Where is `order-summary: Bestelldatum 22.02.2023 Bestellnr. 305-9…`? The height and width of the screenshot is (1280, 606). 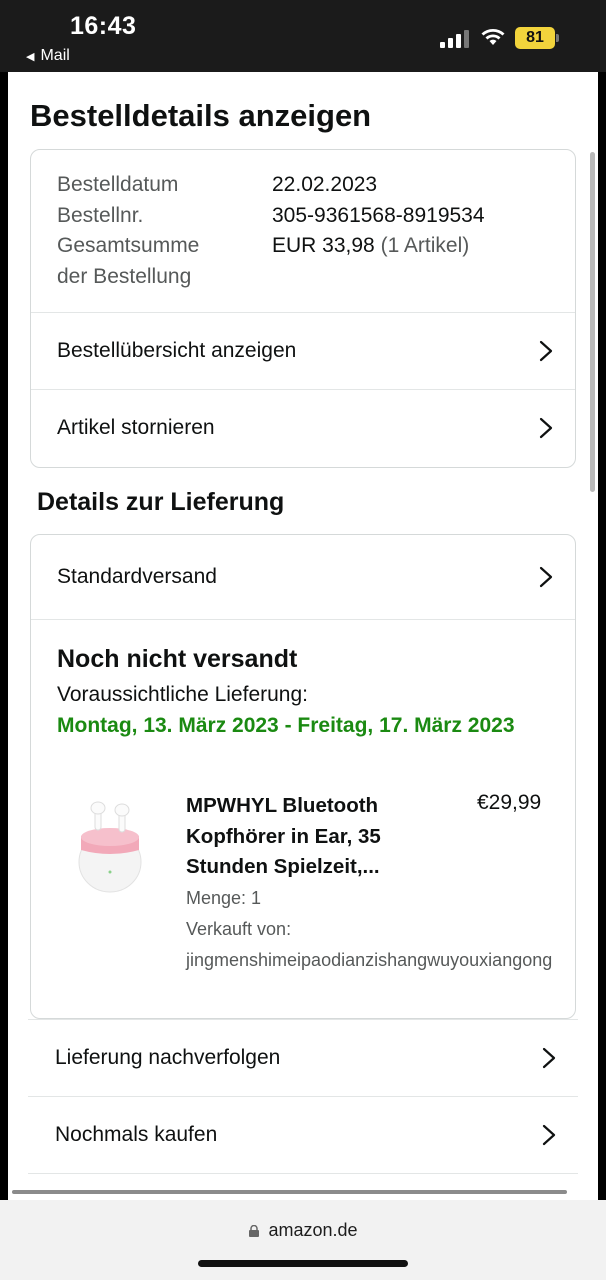 order-summary: Bestelldatum 22.02.2023 Bestellnr. 305-9… is located at coordinates (312, 231).